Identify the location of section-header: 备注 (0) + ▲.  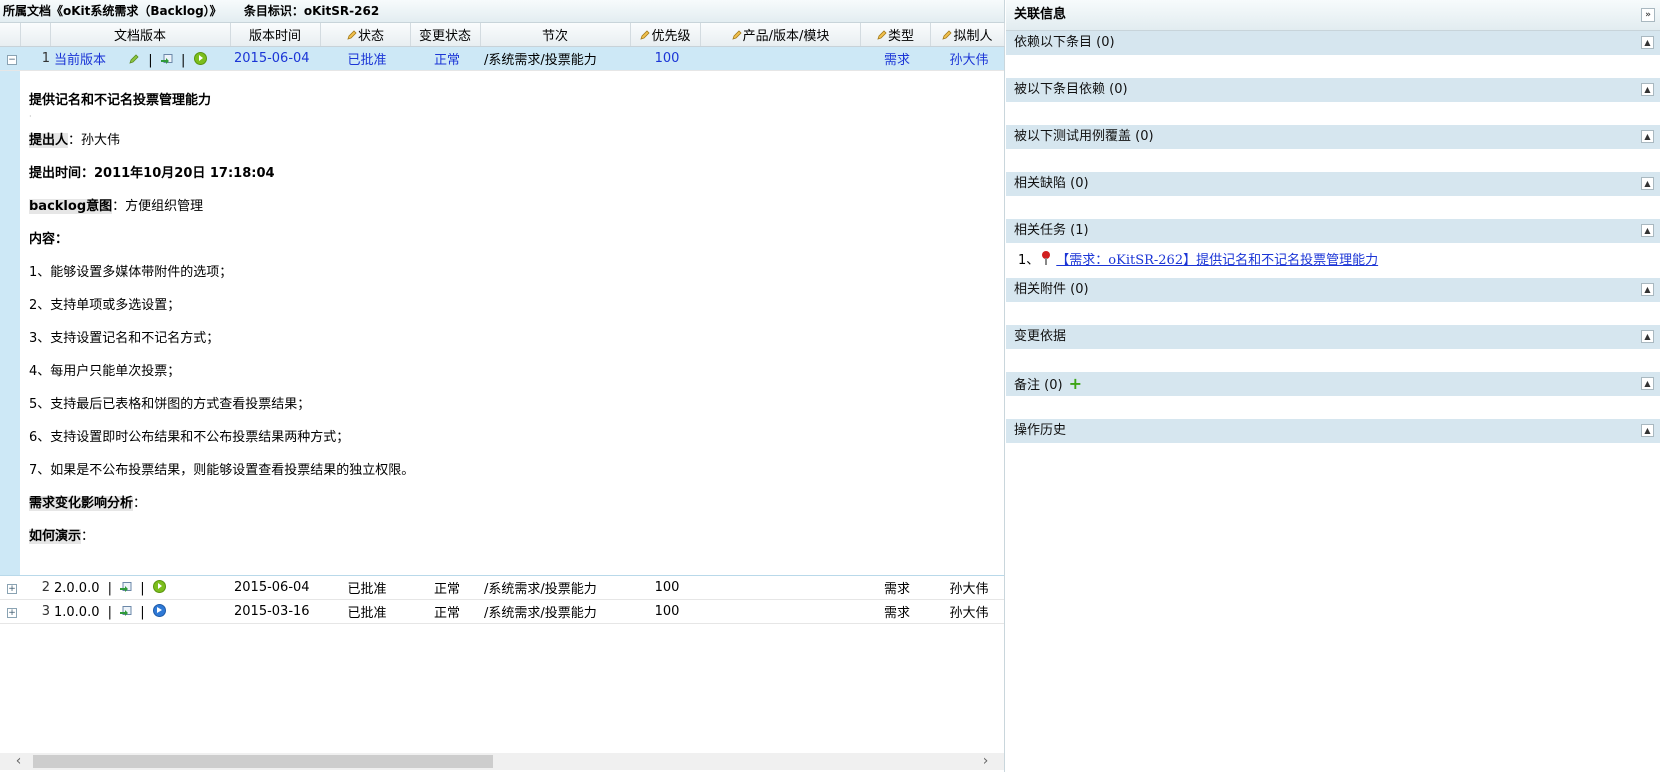
(1333, 384).